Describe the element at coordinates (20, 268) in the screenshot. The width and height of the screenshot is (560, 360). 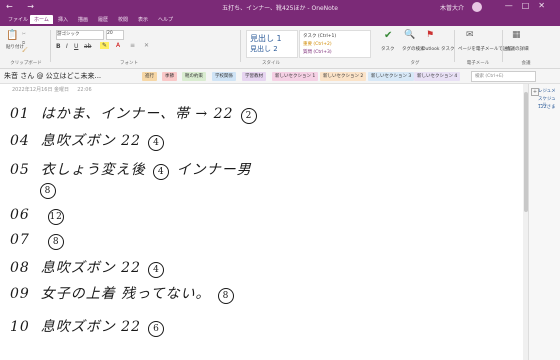
I see `line-number: 08` at that location.